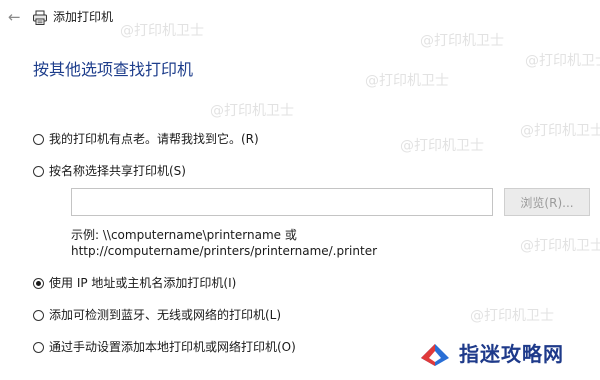  What do you see at coordinates (113, 69) in the screenshot?
I see `page-heading: 按其他选项查找打印机` at bounding box center [113, 69].